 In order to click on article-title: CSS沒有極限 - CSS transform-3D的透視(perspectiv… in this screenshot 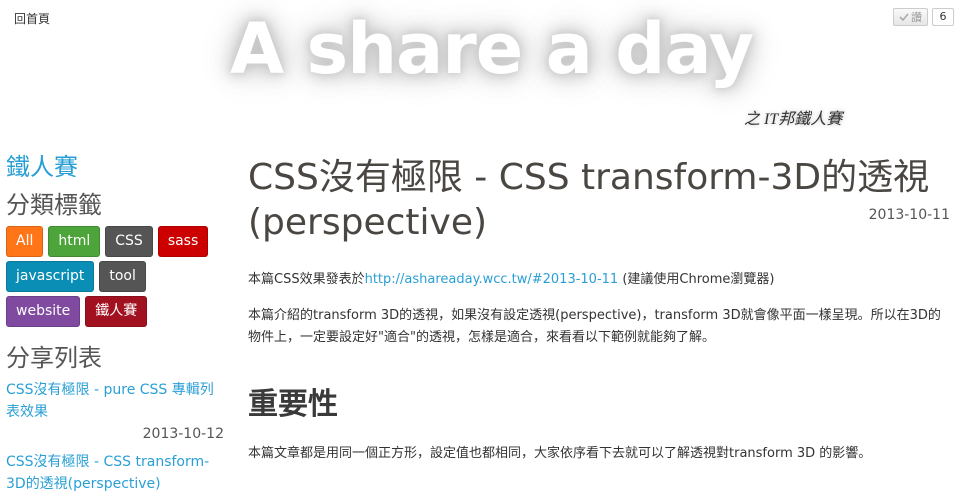, I will do `click(589, 200)`.